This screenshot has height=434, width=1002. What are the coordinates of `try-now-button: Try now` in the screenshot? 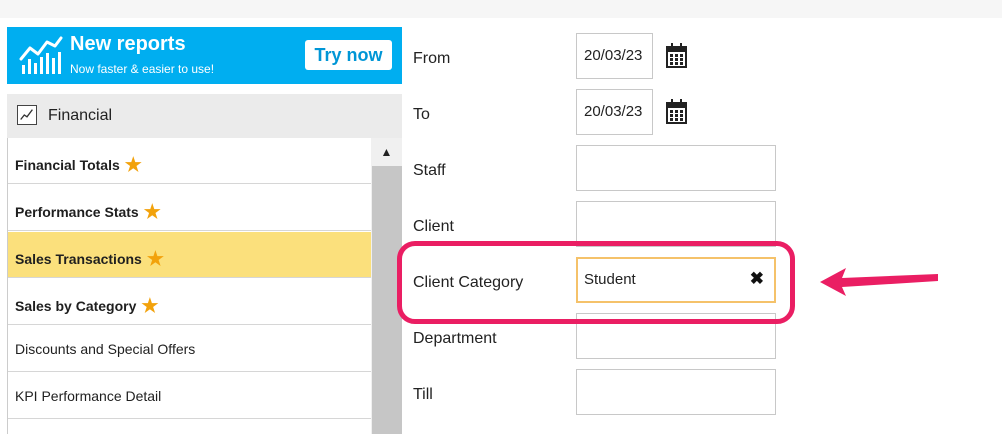 It's located at (348, 55).